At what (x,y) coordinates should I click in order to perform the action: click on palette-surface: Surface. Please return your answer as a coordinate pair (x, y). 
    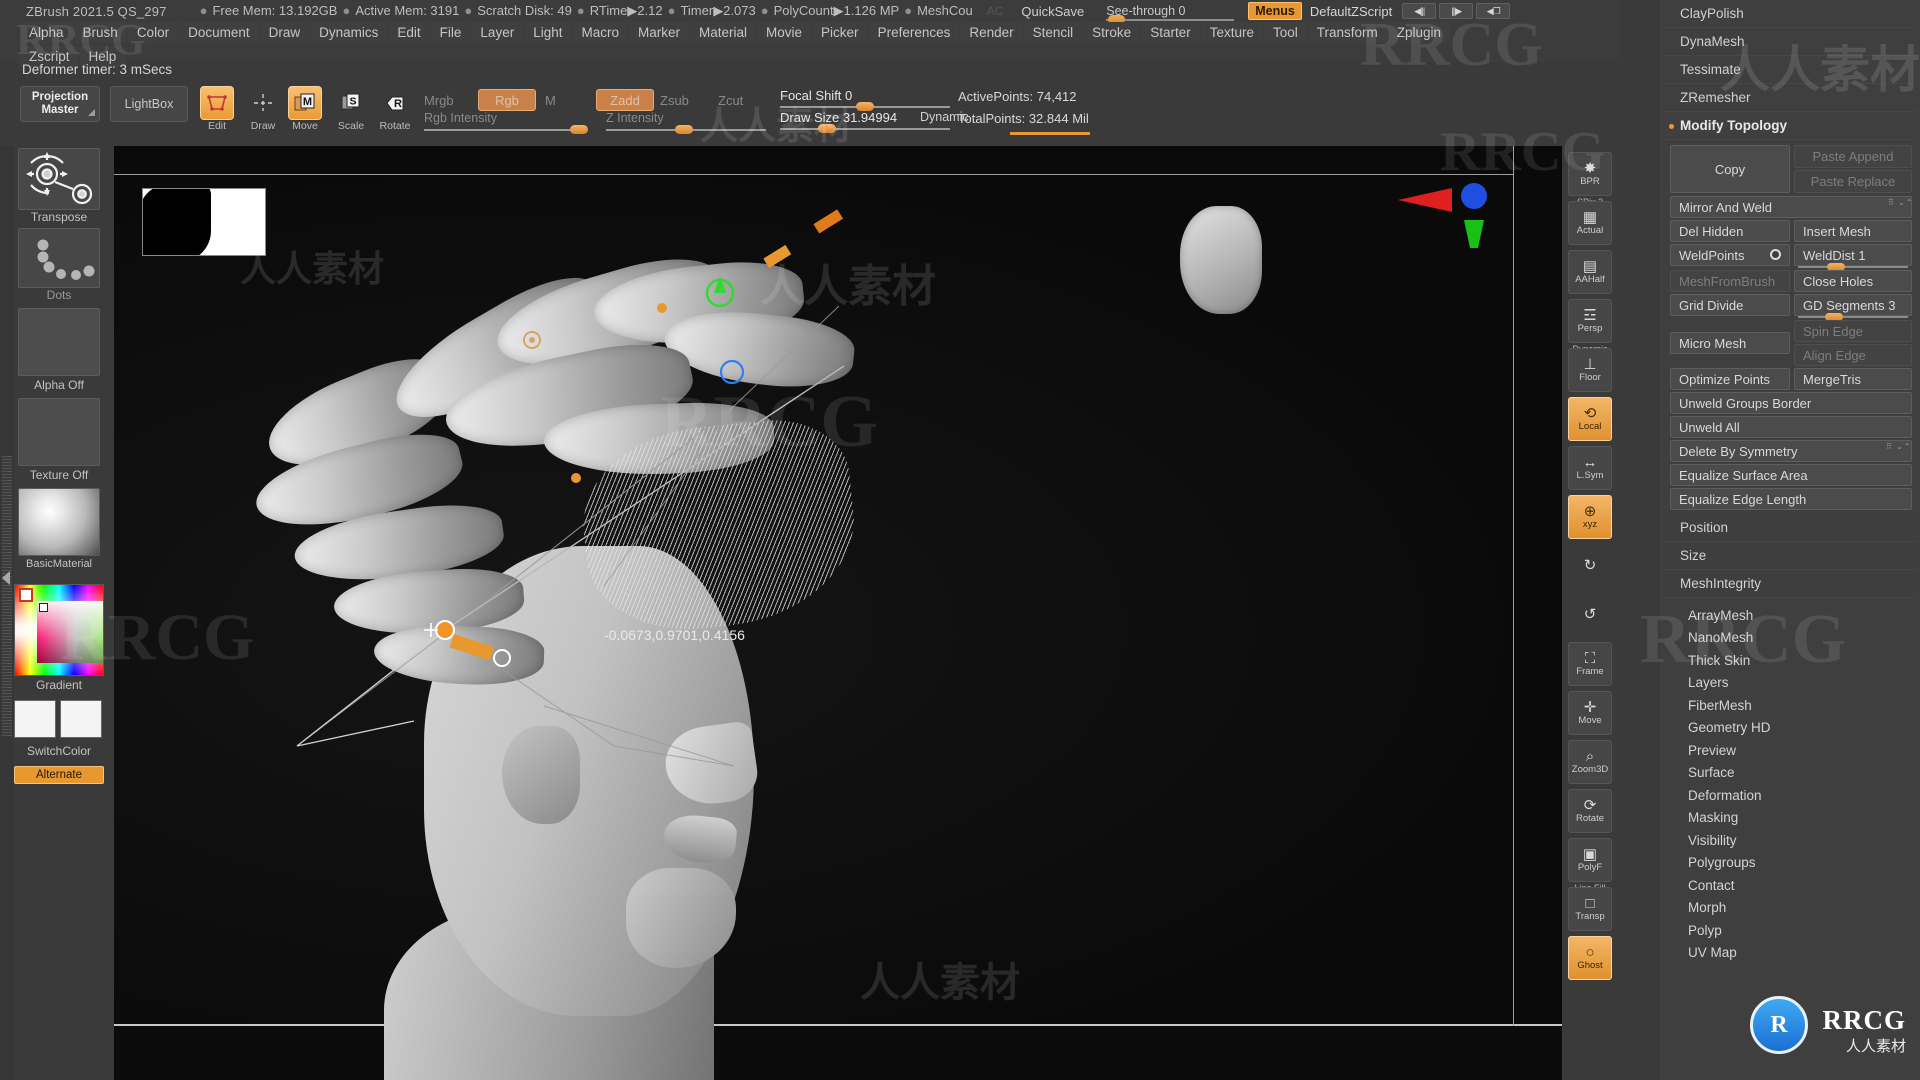
    Looking at the image, I should click on (1790, 773).